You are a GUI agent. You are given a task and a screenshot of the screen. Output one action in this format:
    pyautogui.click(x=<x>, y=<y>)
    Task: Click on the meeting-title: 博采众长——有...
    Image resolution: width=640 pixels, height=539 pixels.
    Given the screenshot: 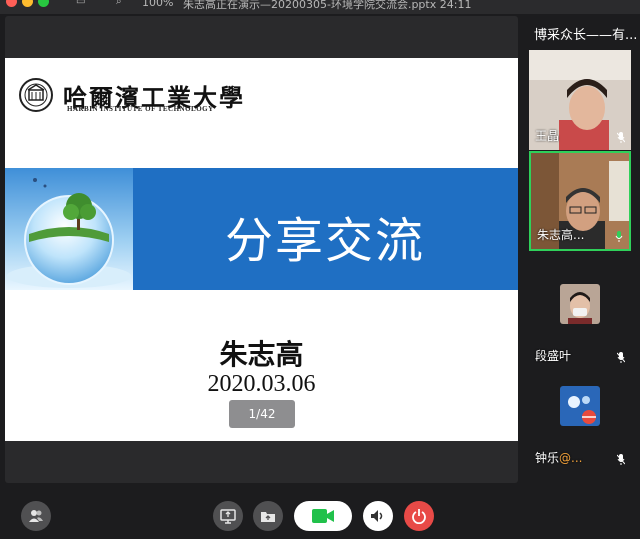 What is the action you would take?
    pyautogui.click(x=586, y=35)
    